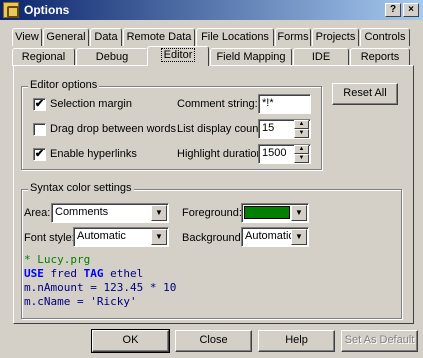 The image size is (423, 358). Describe the element at coordinates (49, 238) in the screenshot. I see `font-style-label: Font style:` at that location.